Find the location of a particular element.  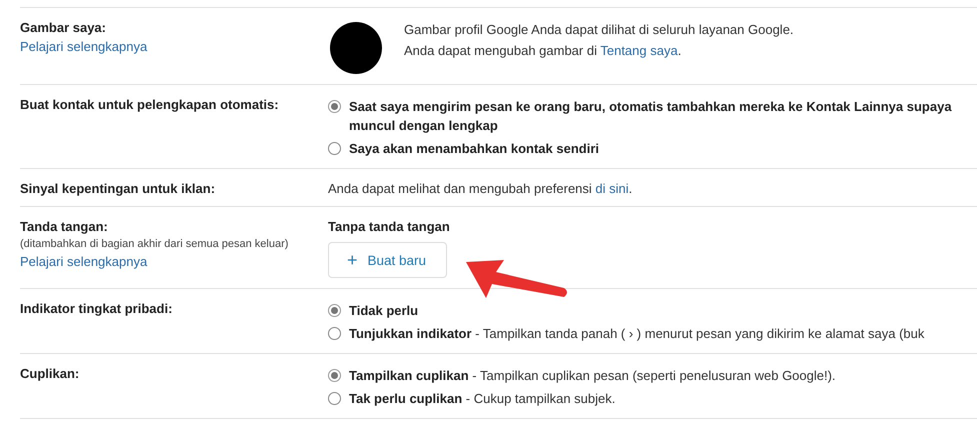

create-new-button: + Buat baru is located at coordinates (388, 260).